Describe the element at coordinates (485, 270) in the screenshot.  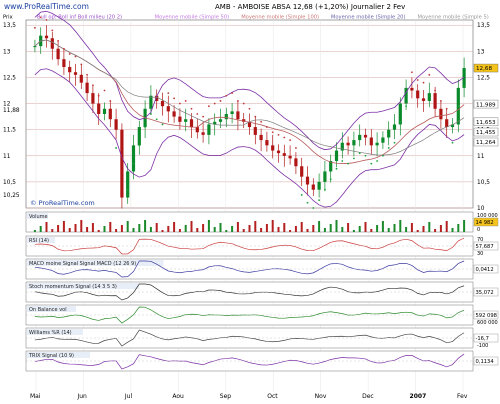
I see `indicator-value: 0,0412` at that location.